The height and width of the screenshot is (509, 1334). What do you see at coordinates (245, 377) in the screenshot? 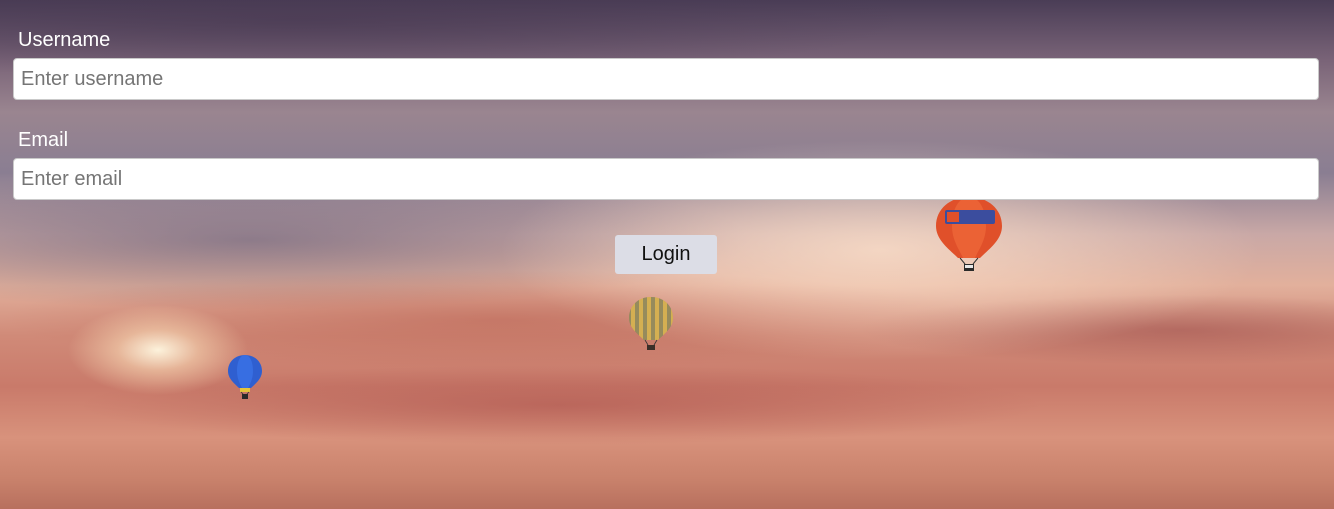
I see `hot-air-balloon-blue` at bounding box center [245, 377].